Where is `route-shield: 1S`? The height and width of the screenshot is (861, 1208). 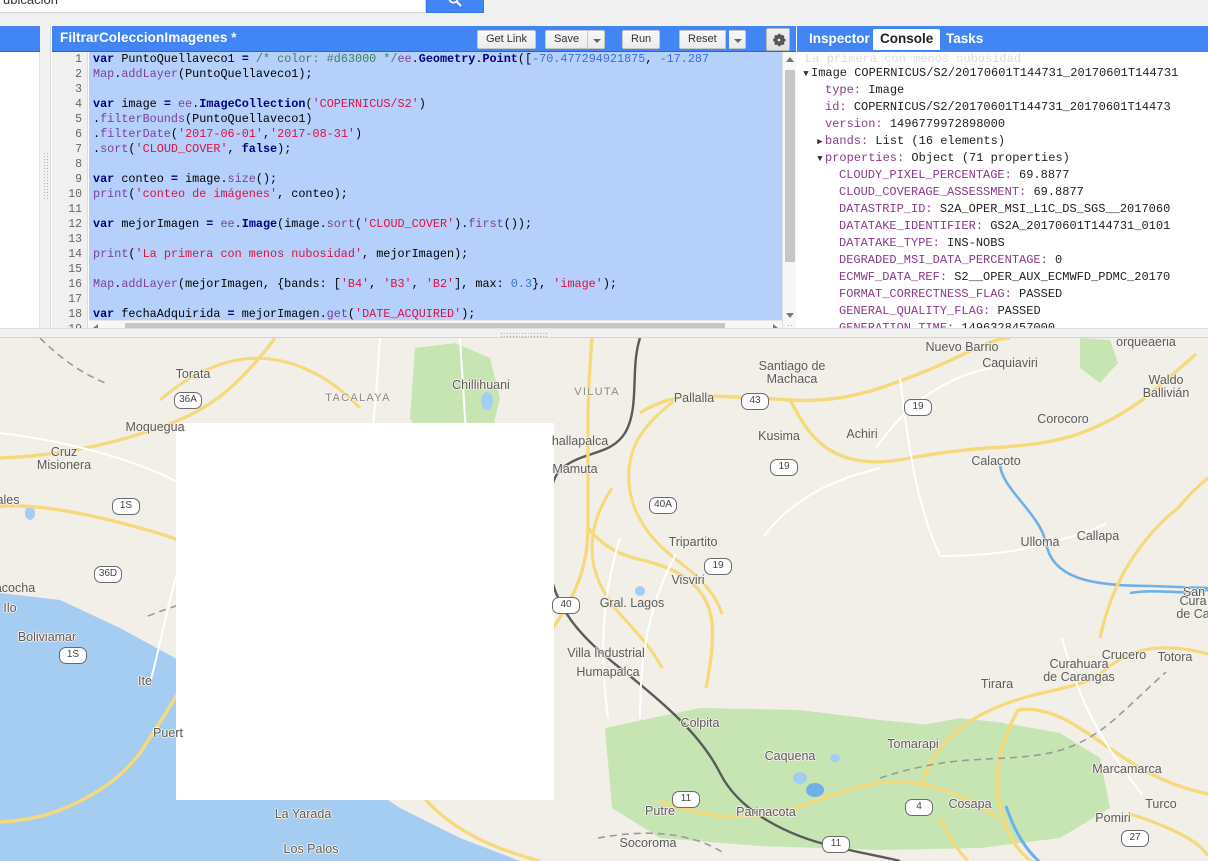 route-shield: 1S is located at coordinates (73, 655).